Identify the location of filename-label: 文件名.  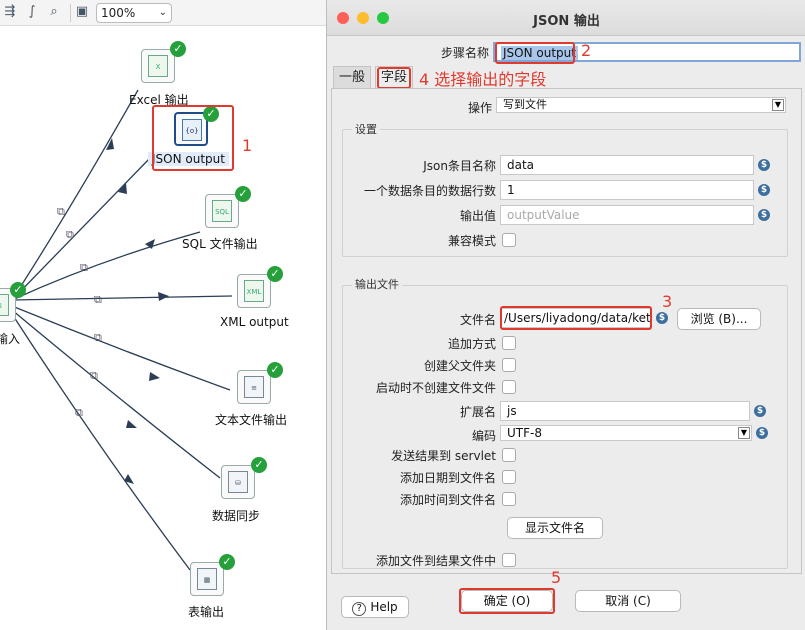
(477, 320).